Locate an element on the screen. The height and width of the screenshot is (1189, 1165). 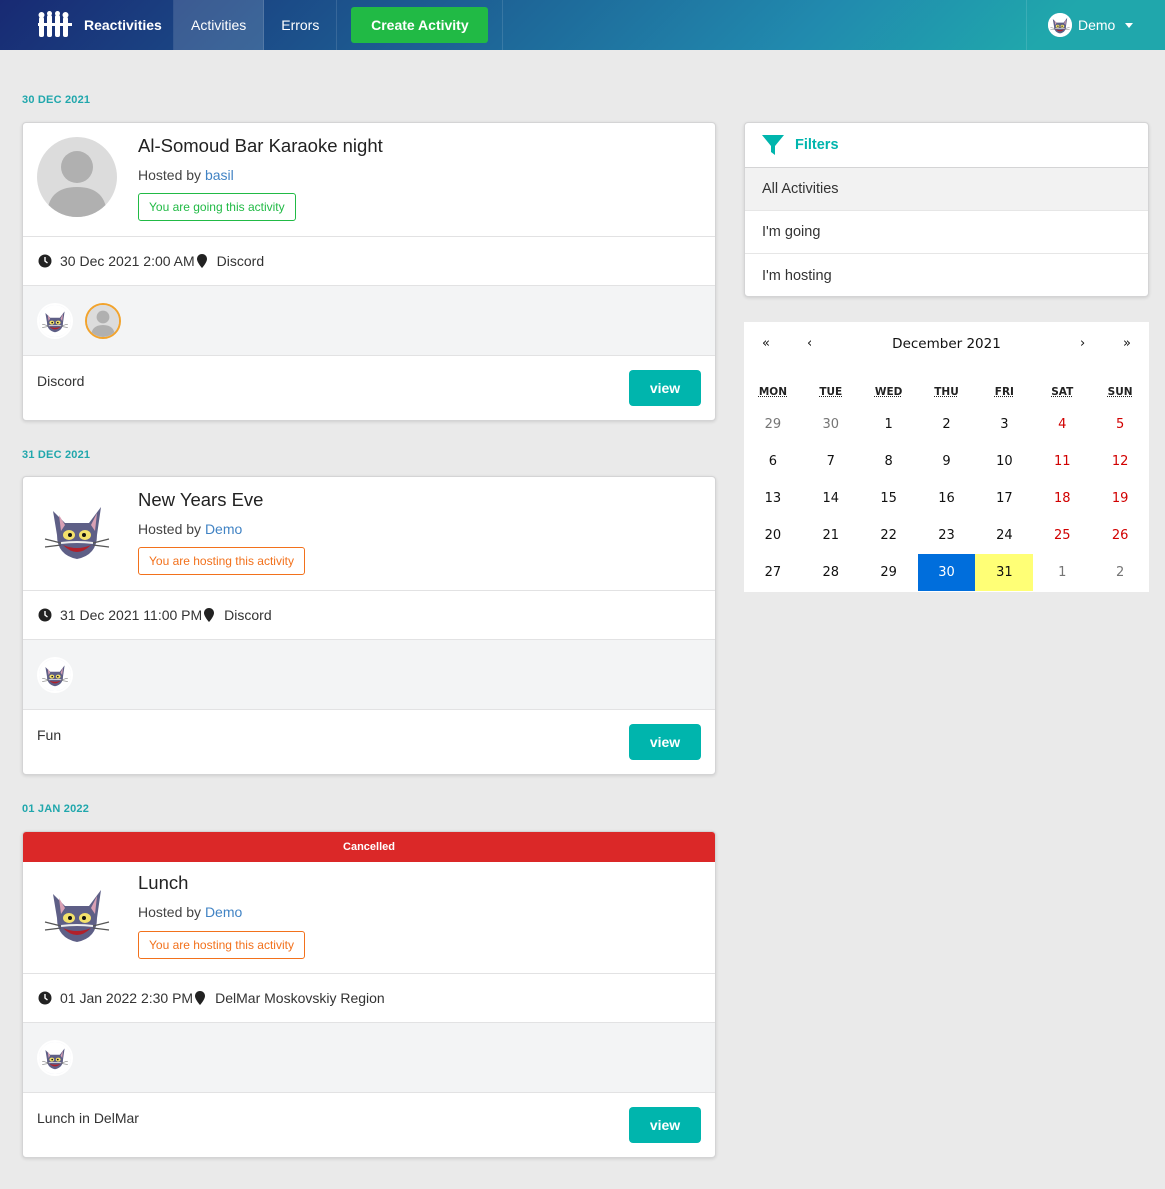
calendar-day: 7 is located at coordinates (831, 461).